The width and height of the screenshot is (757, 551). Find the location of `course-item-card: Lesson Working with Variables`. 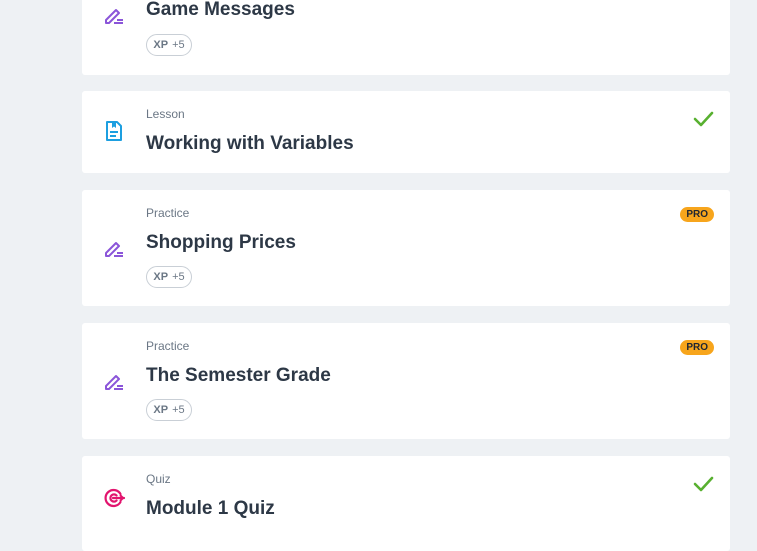

course-item-card: Lesson Working with Variables is located at coordinates (406, 132).